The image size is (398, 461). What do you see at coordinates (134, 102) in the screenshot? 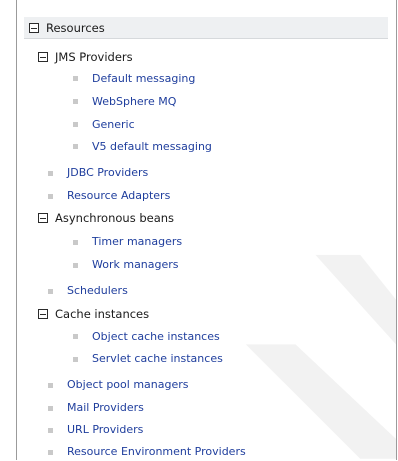
I see `websphere-mq-link: WebSphere MQ` at bounding box center [134, 102].